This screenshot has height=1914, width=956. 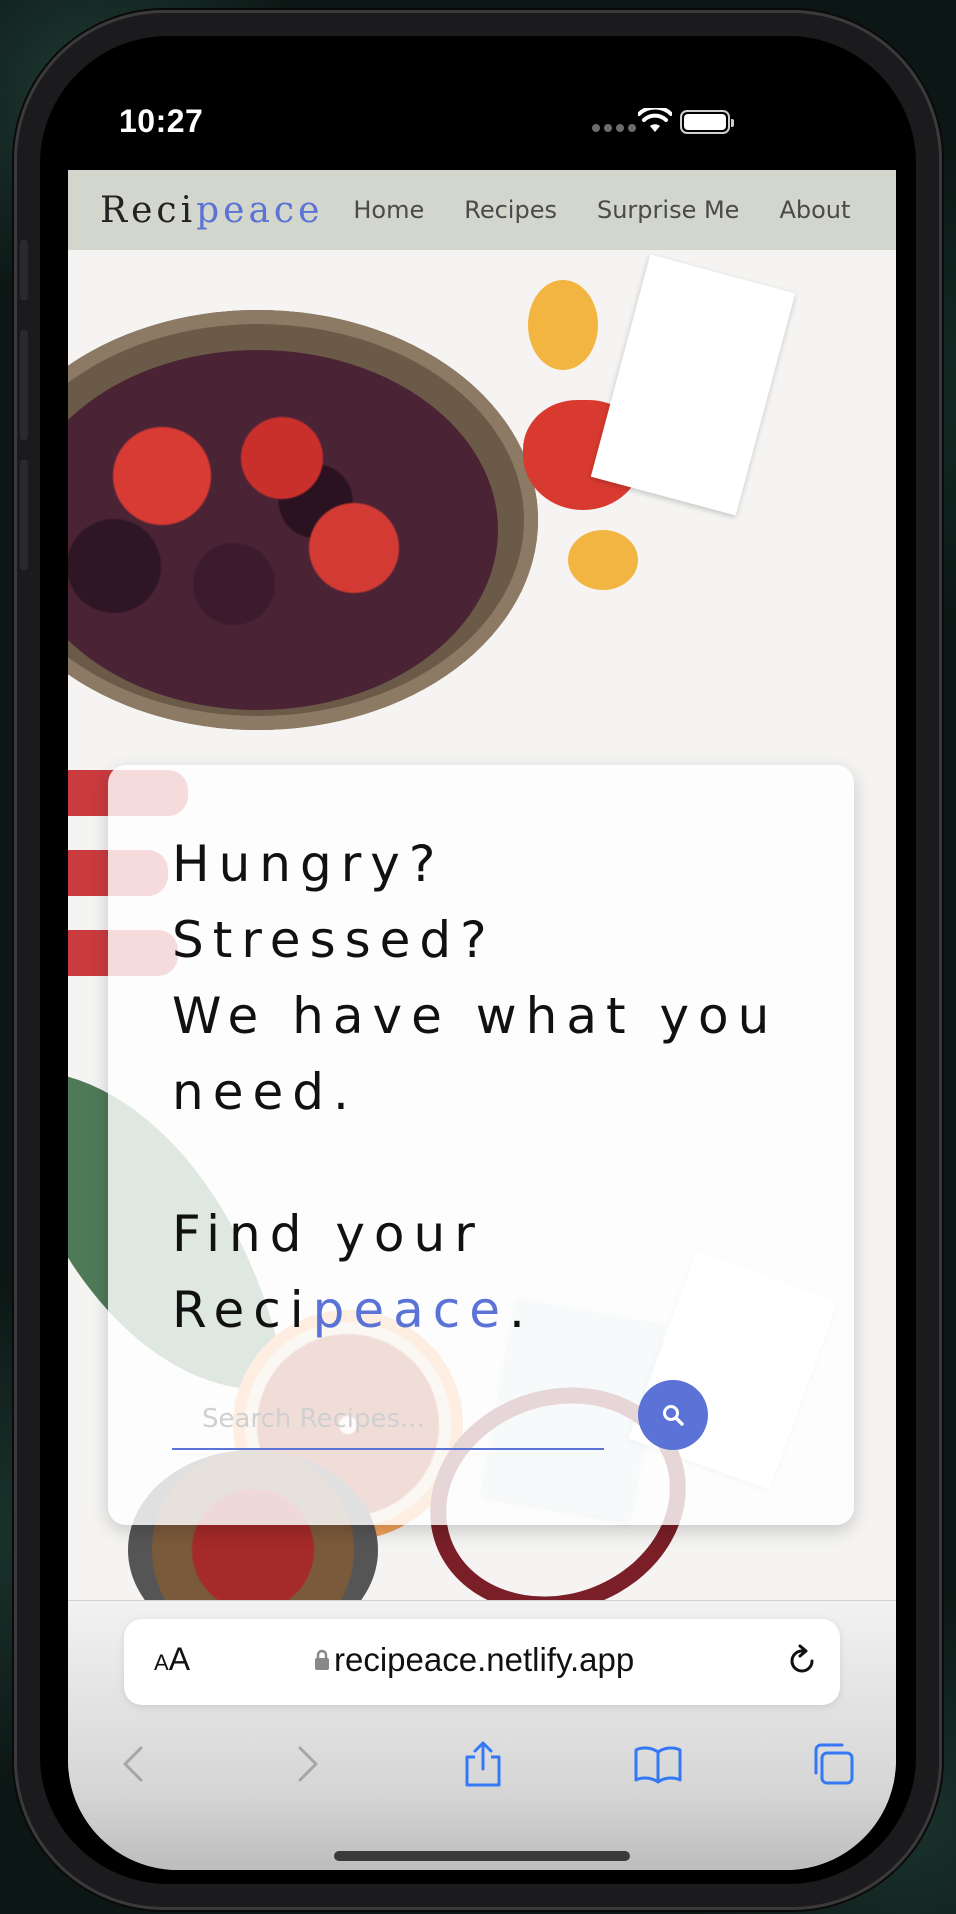 I want to click on hero-line-need: need., so click(x=265, y=1092).